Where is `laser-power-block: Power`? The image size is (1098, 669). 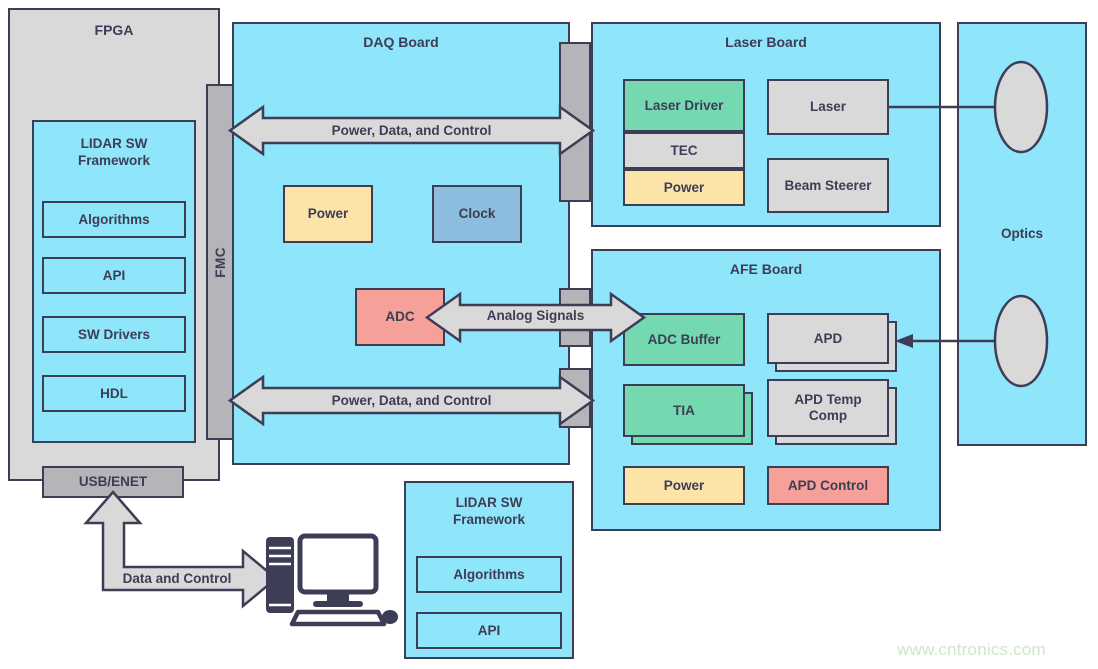
laser-power-block: Power is located at coordinates (684, 187).